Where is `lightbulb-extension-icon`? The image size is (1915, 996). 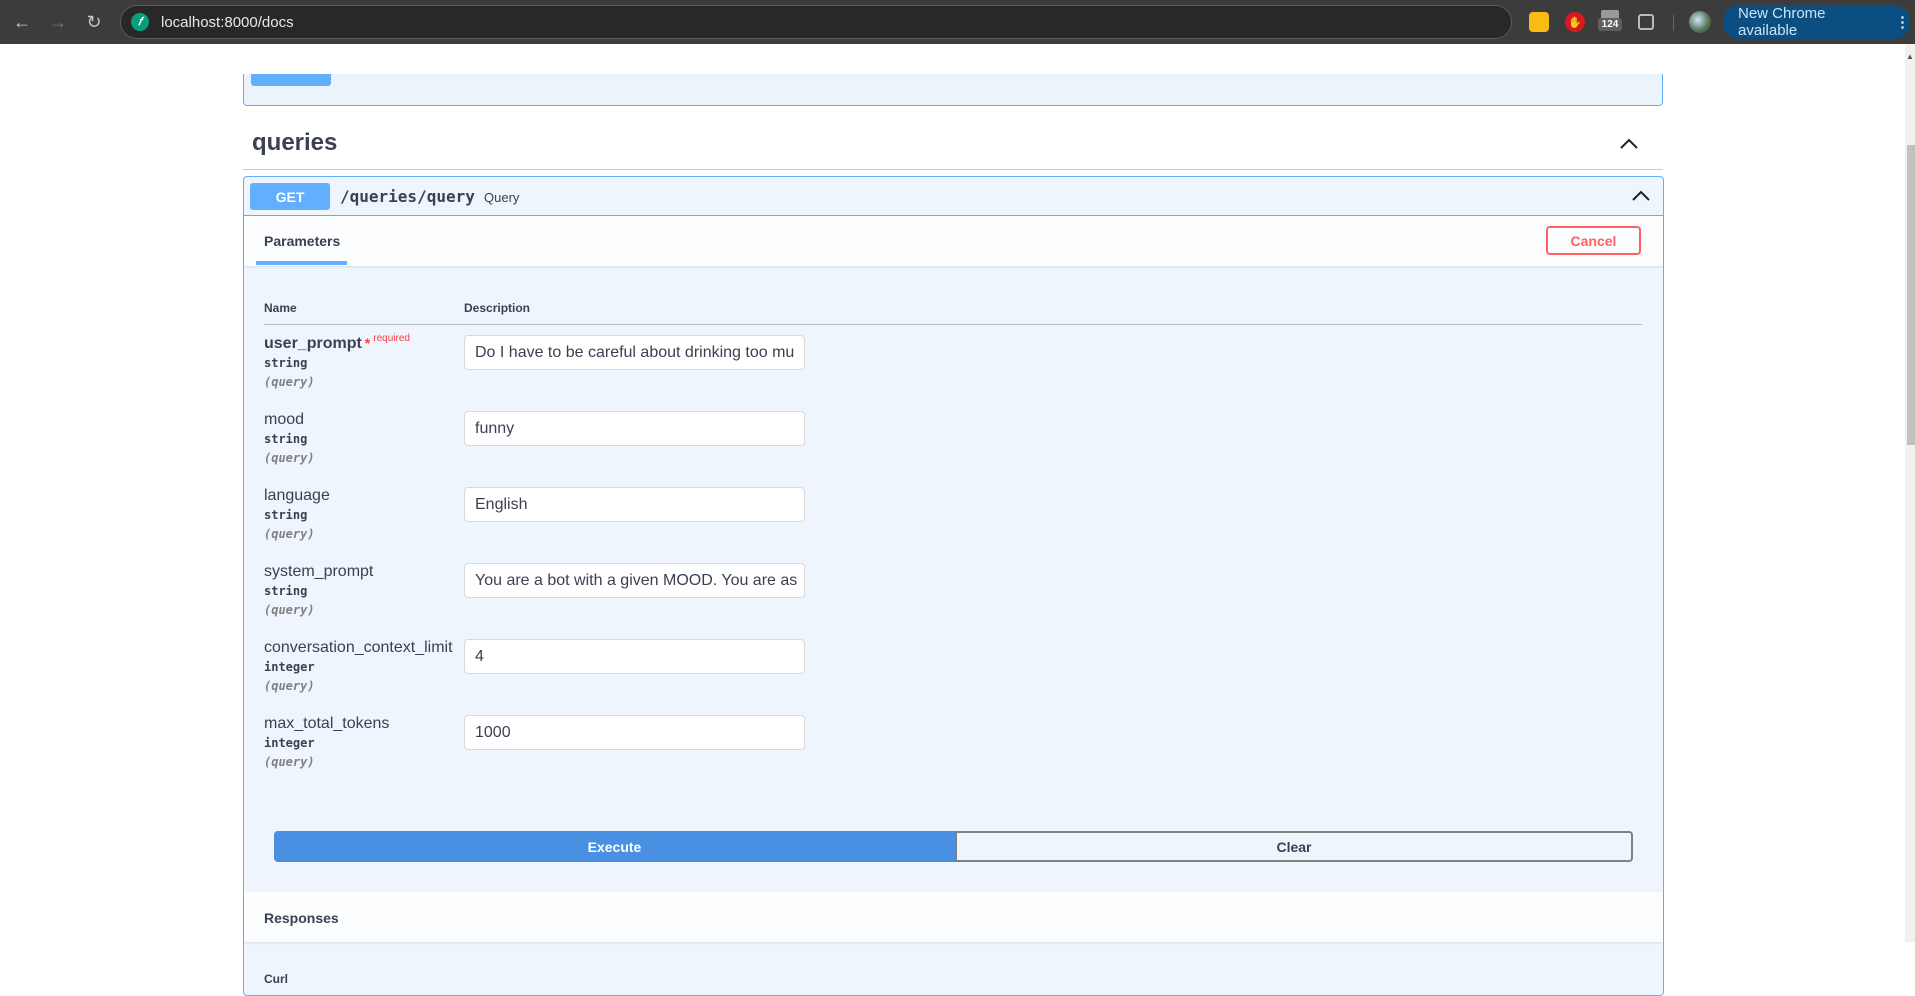
lightbulb-extension-icon is located at coordinates (1539, 22).